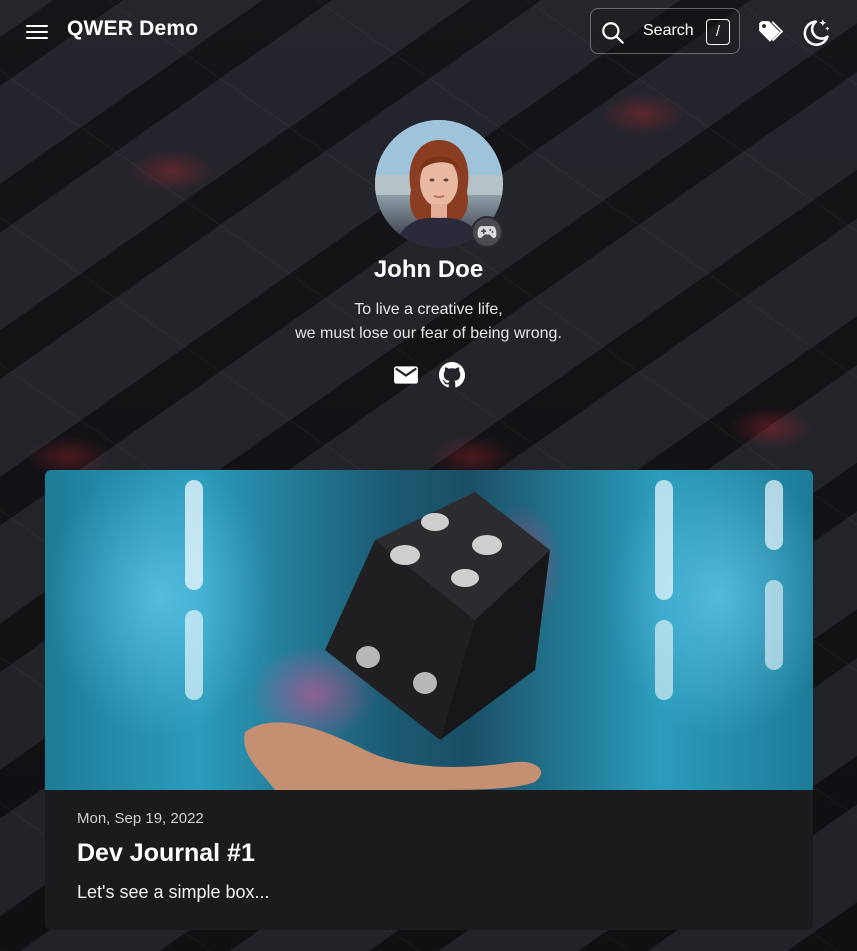 This screenshot has width=857, height=951. I want to click on social-links, so click(428, 375).